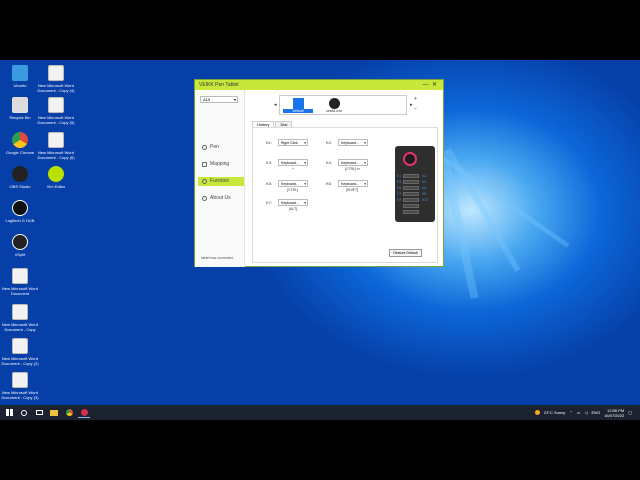 This screenshot has width=640, height=480. I want to click on desktop-icon: OBS Studio, so click(20, 177).